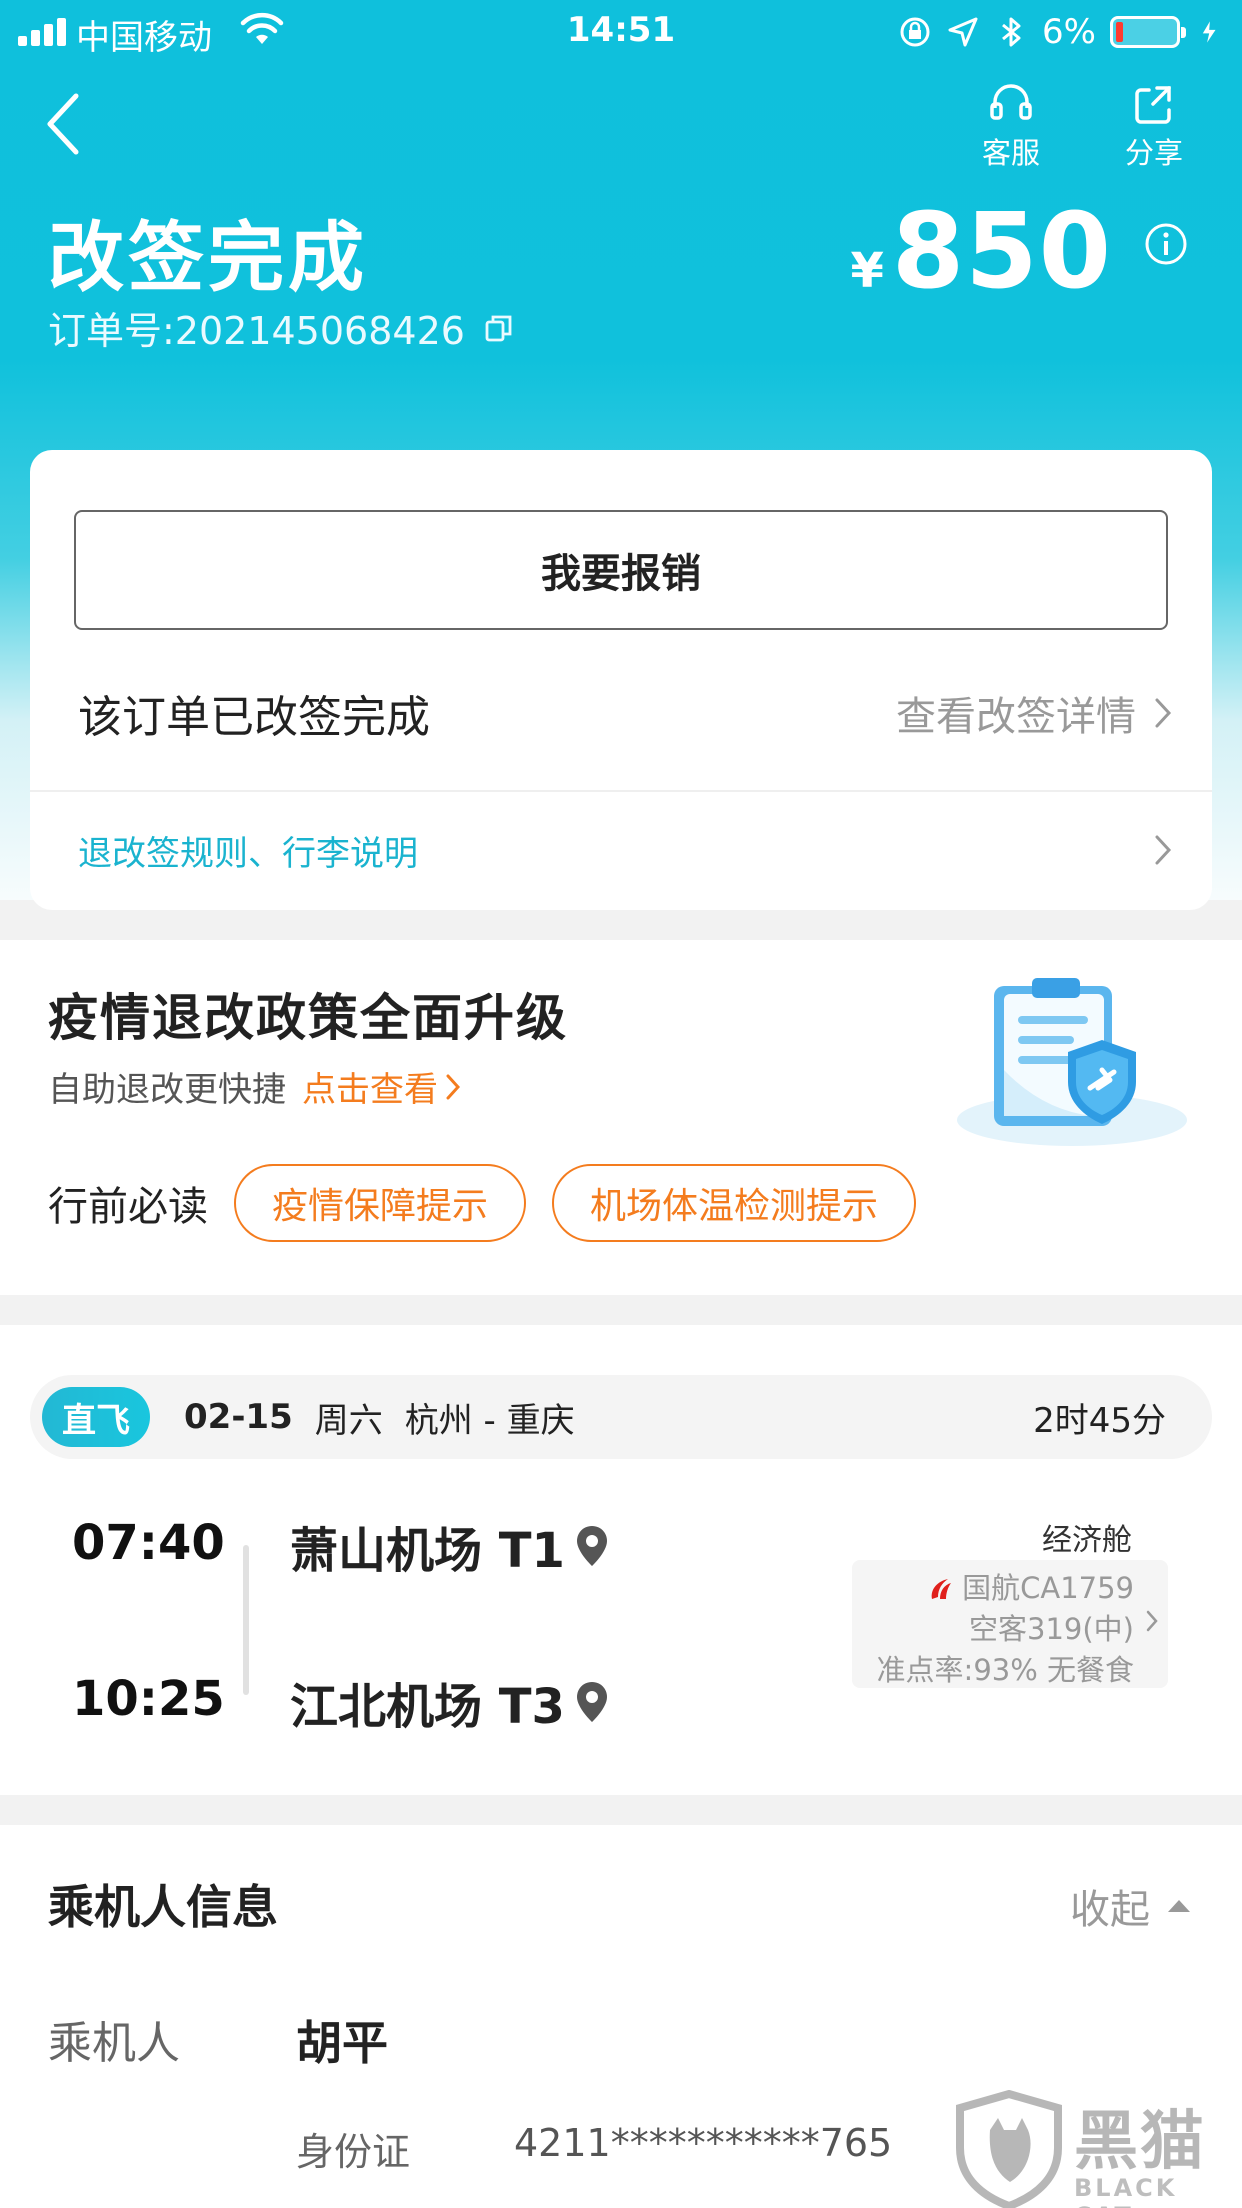 This screenshot has height=2208, width=1242. What do you see at coordinates (1016, 717) in the screenshot?
I see `view-change-details-label: 查看改签详情` at bounding box center [1016, 717].